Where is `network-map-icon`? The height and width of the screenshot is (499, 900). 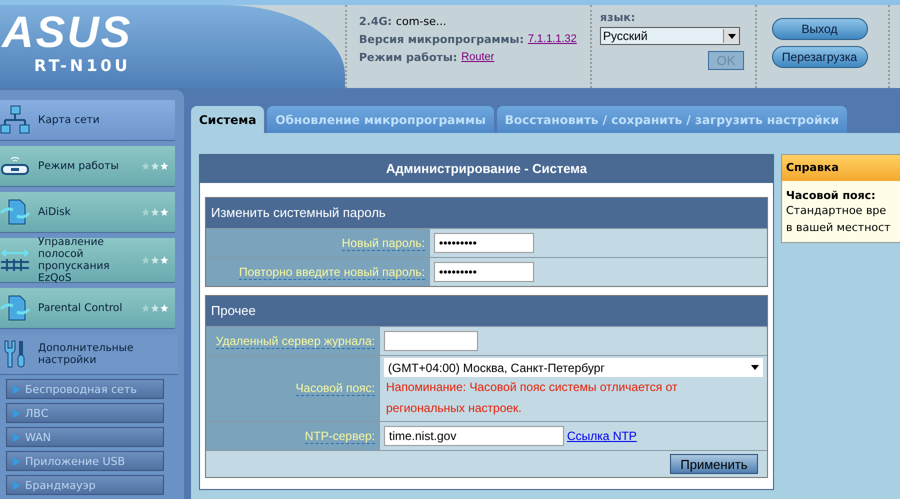 network-map-icon is located at coordinates (15, 120).